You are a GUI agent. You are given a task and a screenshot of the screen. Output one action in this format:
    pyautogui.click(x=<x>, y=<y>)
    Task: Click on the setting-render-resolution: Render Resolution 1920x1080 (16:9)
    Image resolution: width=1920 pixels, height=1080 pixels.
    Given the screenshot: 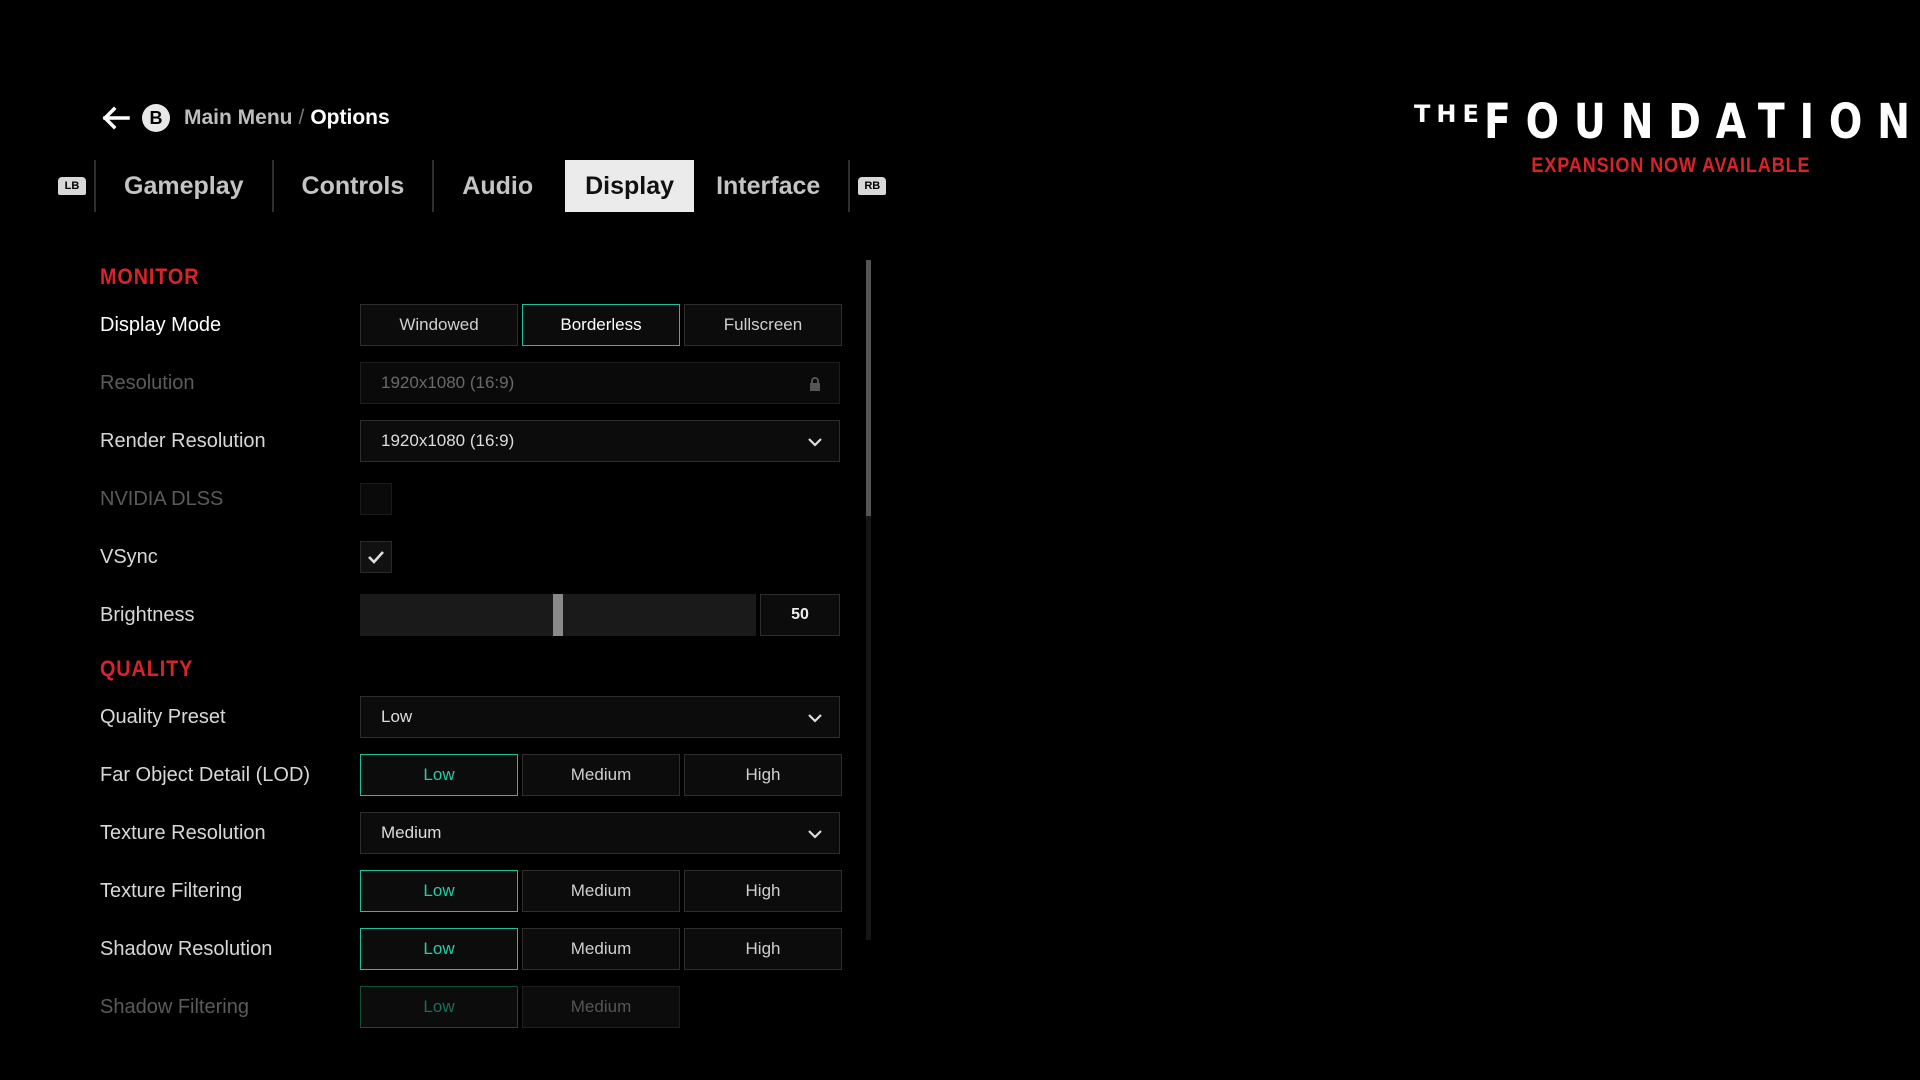 What is the action you would take?
    pyautogui.click(x=480, y=441)
    